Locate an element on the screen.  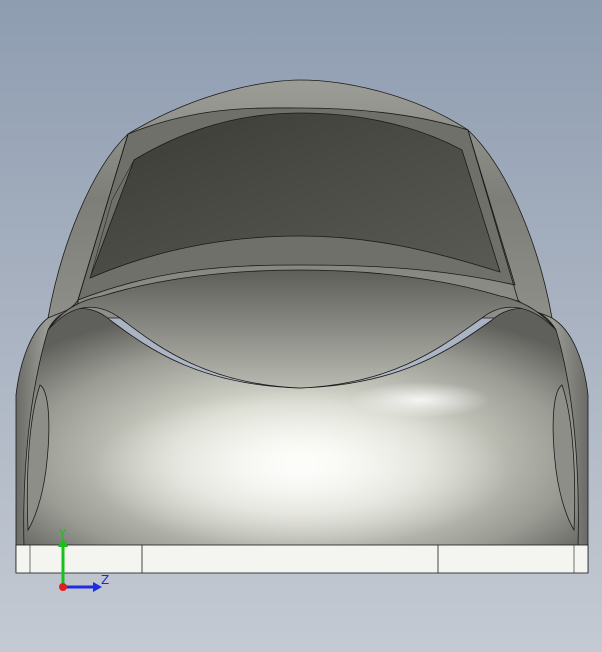
y-axis-label: Y is located at coordinates (63, 534).